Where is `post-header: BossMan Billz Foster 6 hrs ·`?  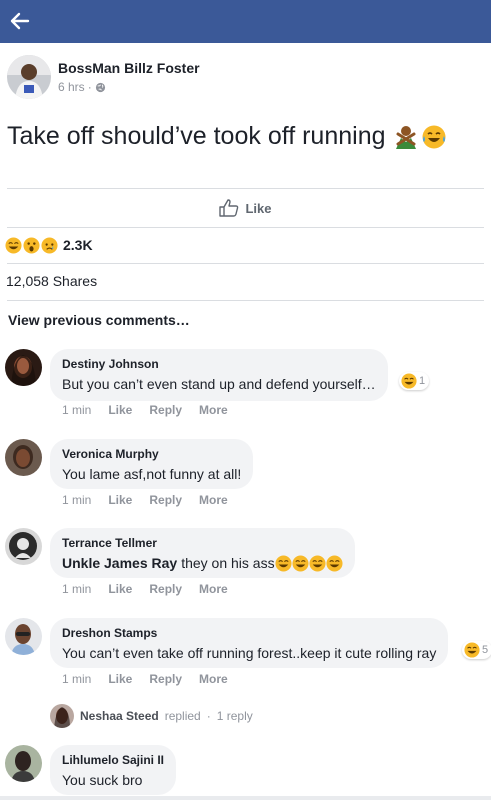 post-header: BossMan Billz Foster 6 hrs · is located at coordinates (245, 74).